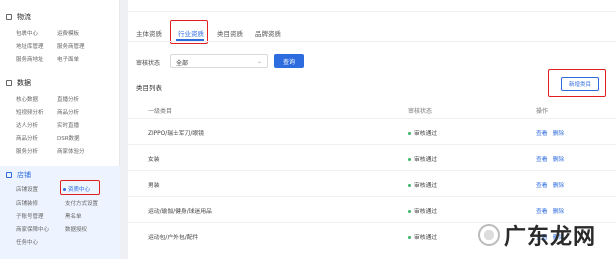 The width and height of the screenshot is (616, 259). Describe the element at coordinates (81, 203) in the screenshot. I see `sidebar-item-payment-settings: 支付方式设置` at that location.